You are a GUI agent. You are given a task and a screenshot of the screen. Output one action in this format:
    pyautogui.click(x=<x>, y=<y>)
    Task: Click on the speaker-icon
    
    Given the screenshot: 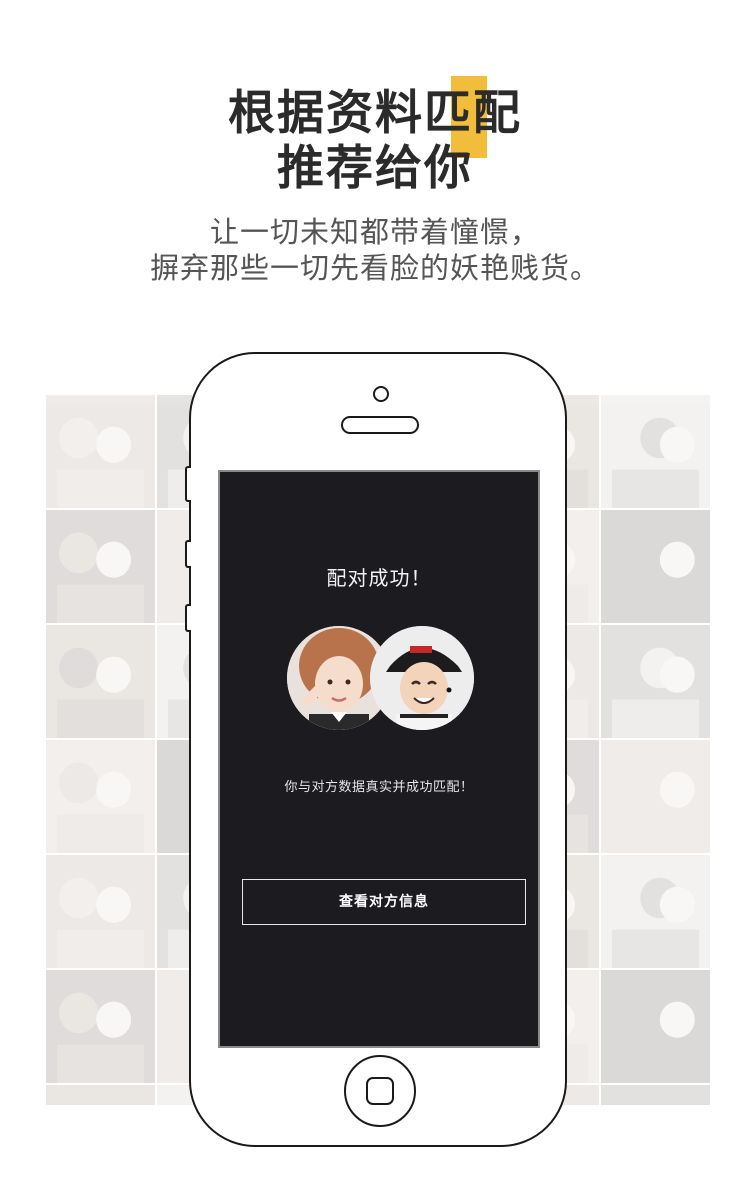 What is the action you would take?
    pyautogui.click(x=380, y=425)
    